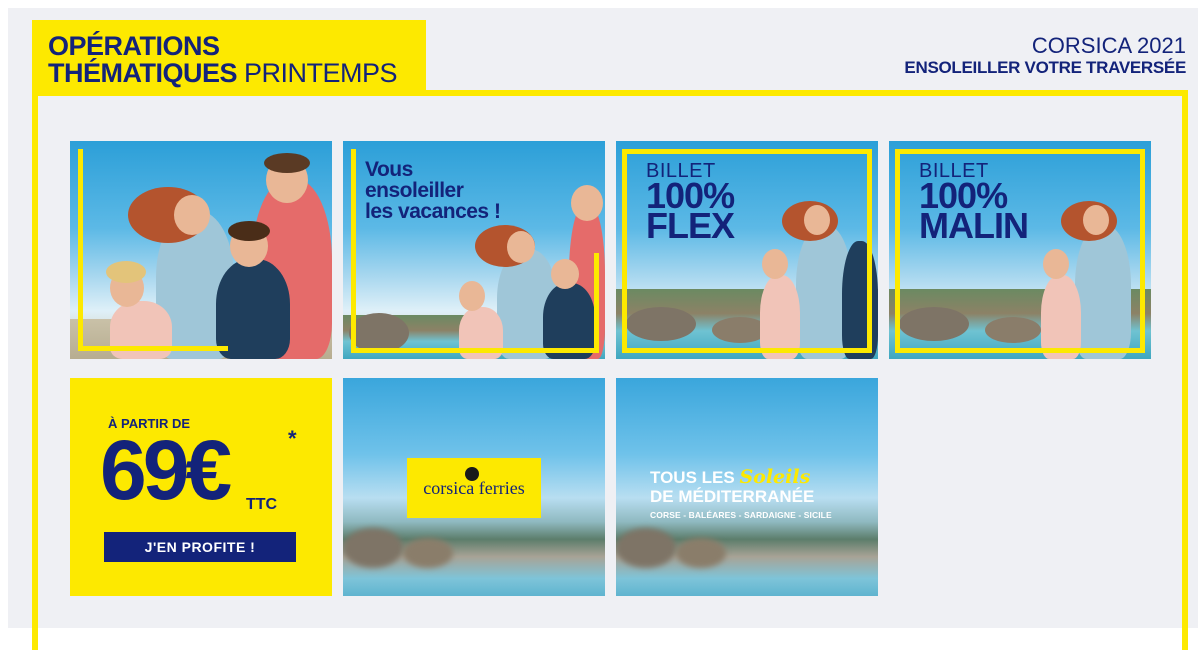 This screenshot has width=1202, height=650. I want to click on headline-malin: MALIN, so click(974, 225).